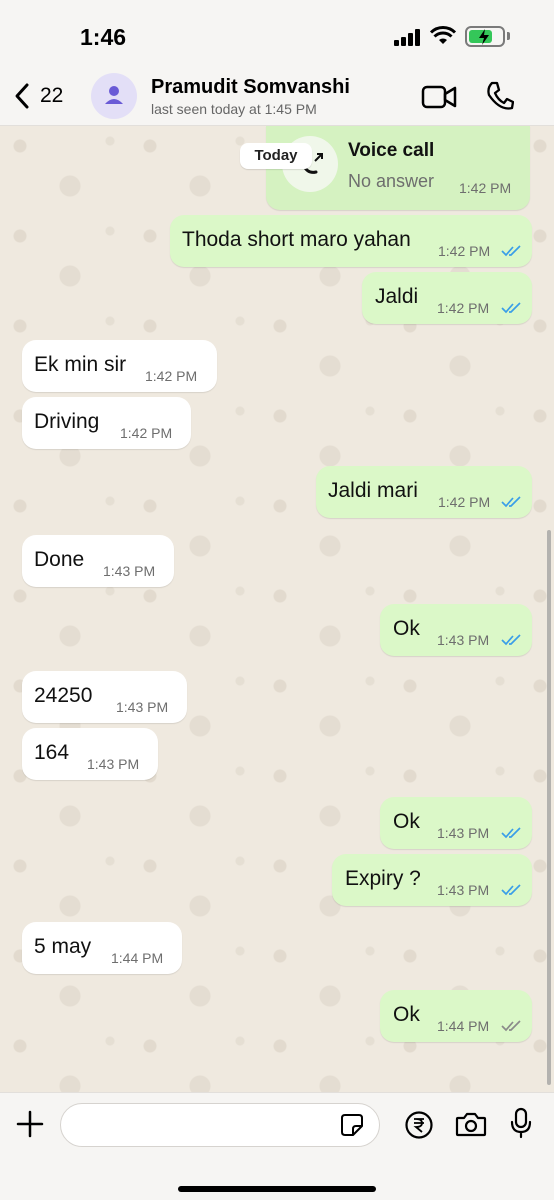 The width and height of the screenshot is (554, 1200). I want to click on message-text: Jaldi, so click(397, 296).